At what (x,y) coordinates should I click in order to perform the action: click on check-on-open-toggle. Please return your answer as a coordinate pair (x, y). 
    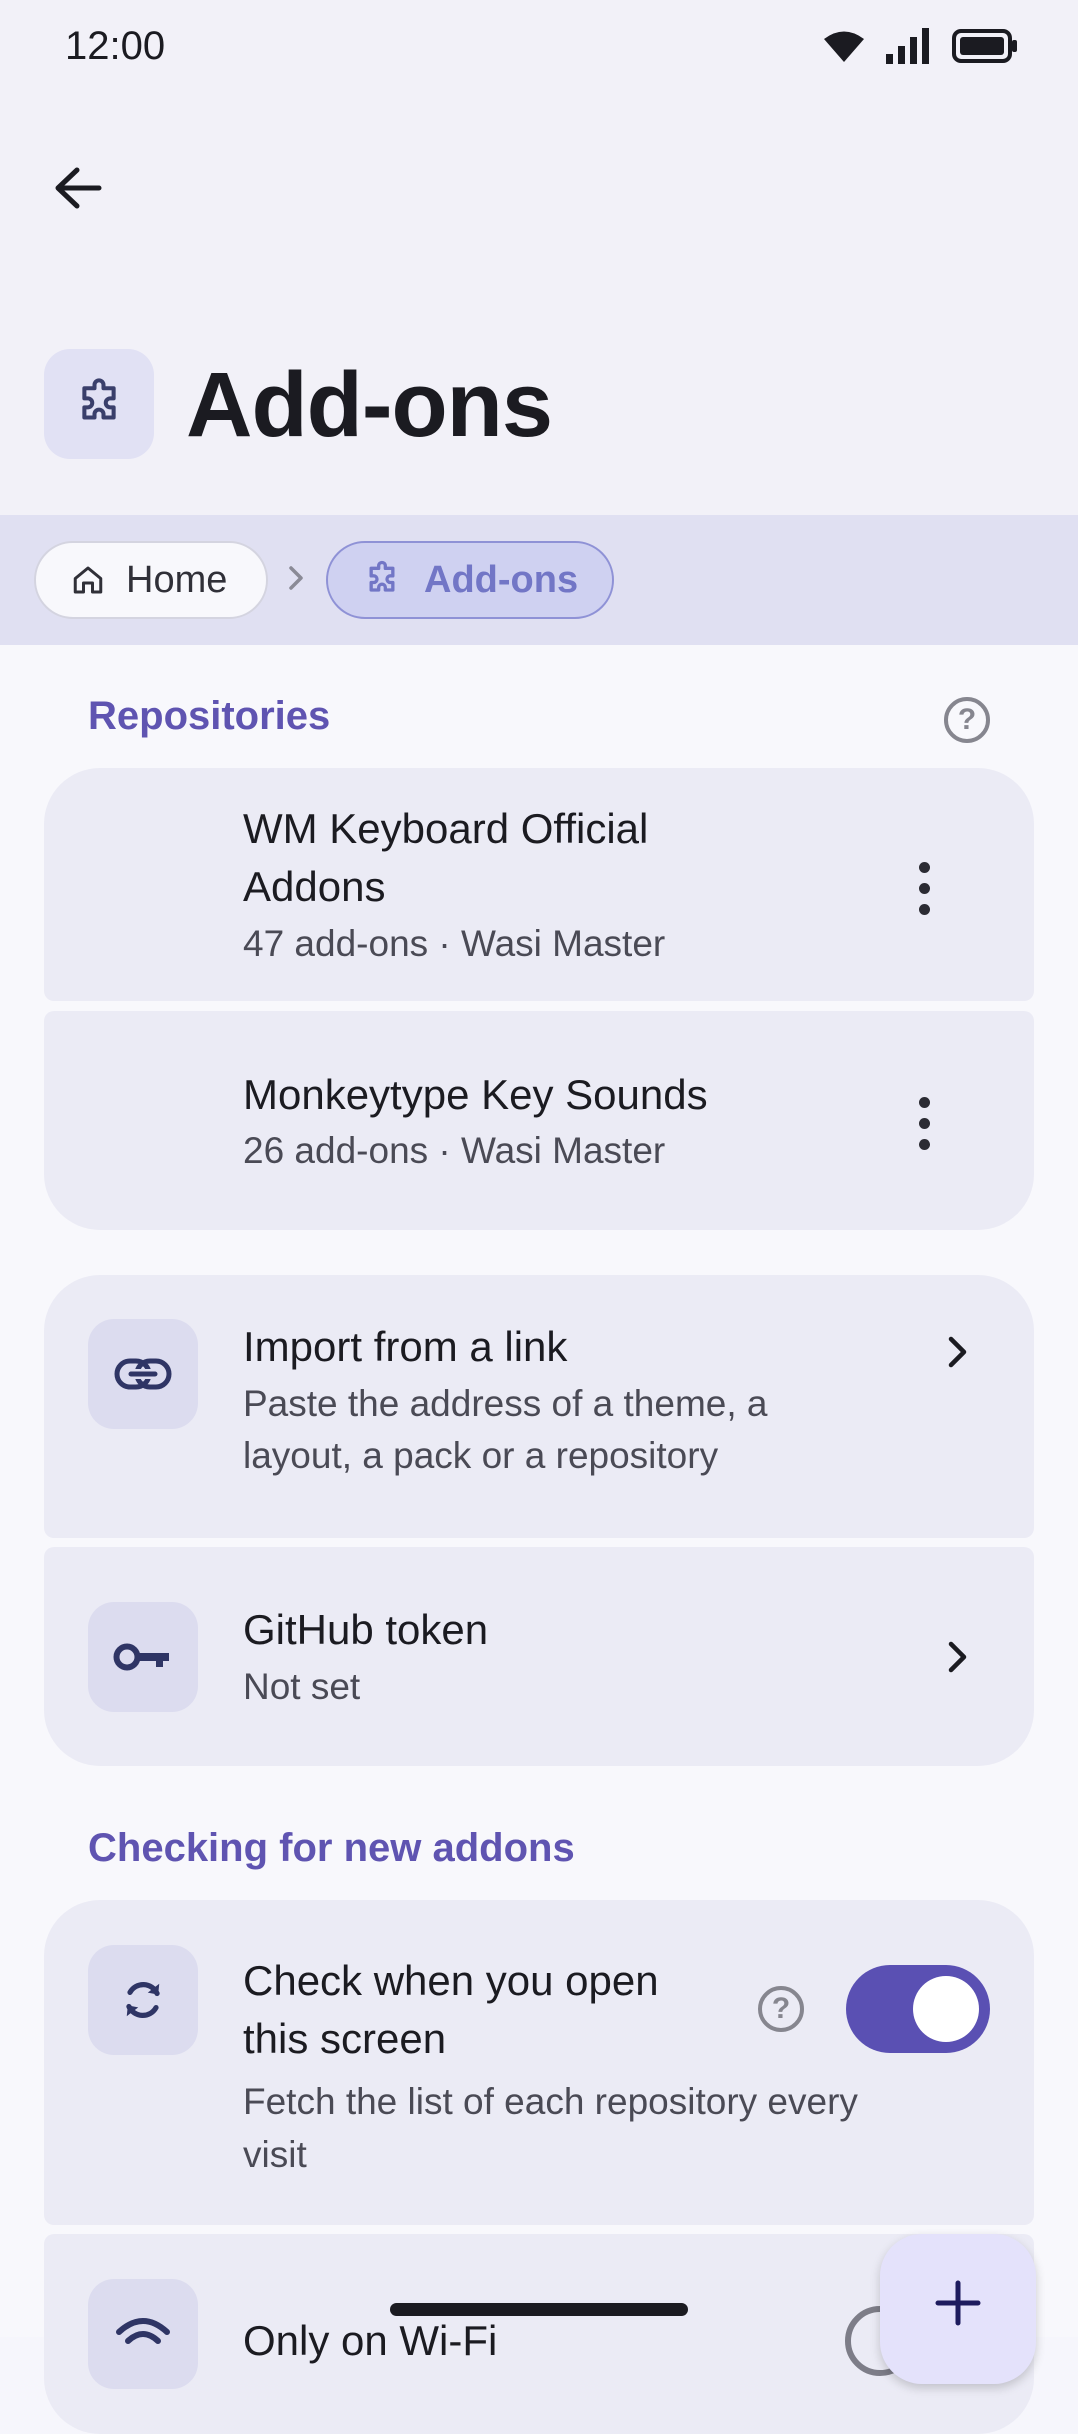
    Looking at the image, I should click on (918, 2009).